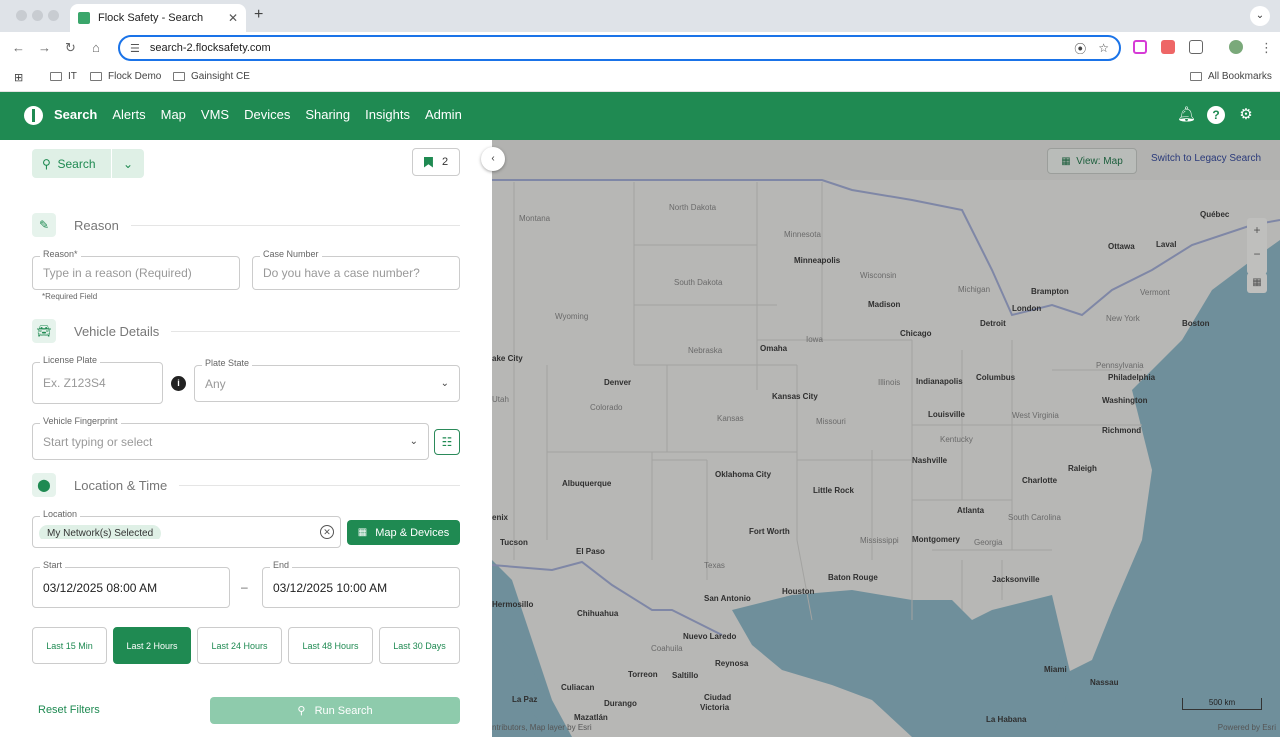 The image size is (1280, 737). Describe the element at coordinates (493, 159) in the screenshot. I see `collapse-panel-button: ‹` at that location.